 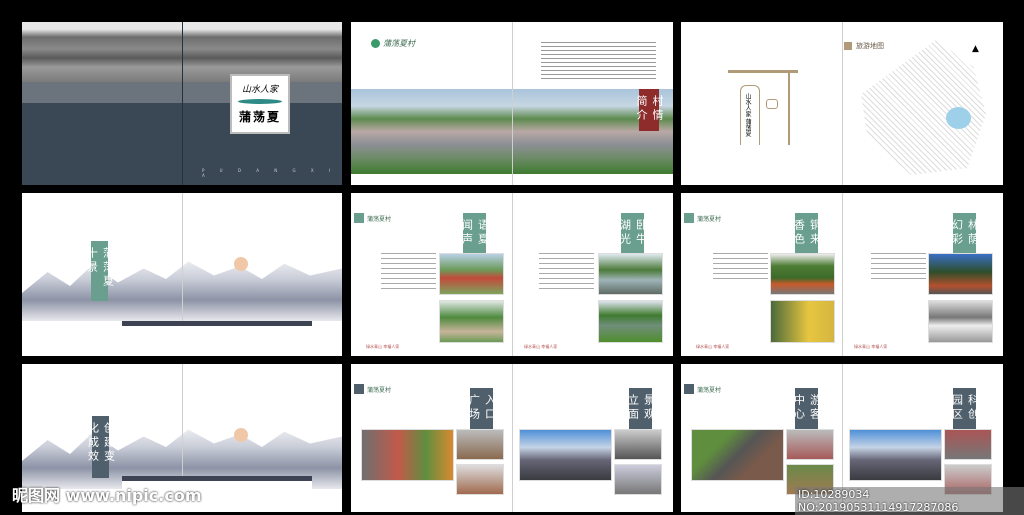 What do you see at coordinates (598, 62) in the screenshot?
I see `intro-paragraph` at bounding box center [598, 62].